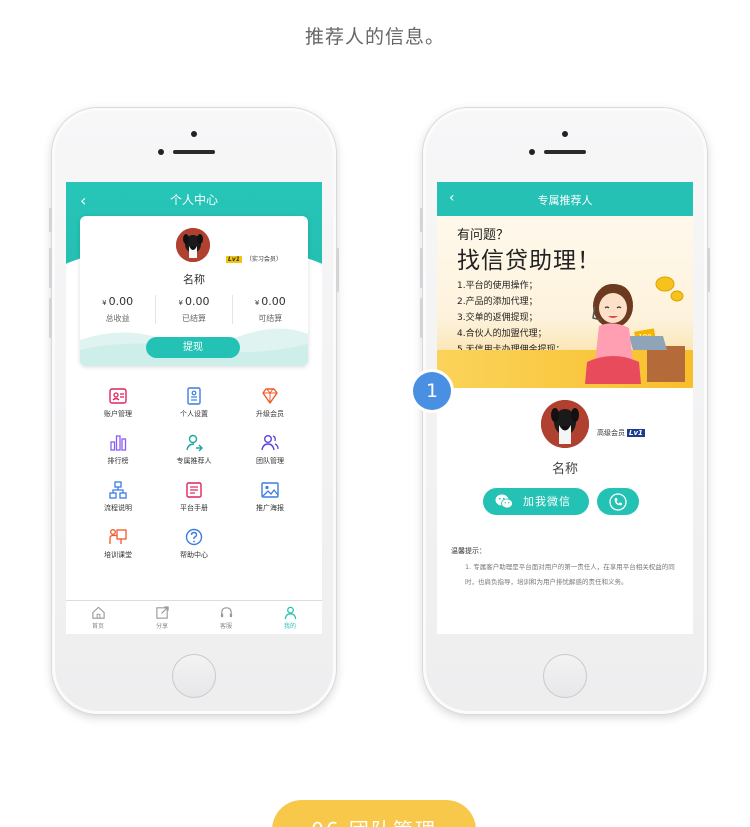 This screenshot has height=827, width=750. I want to click on tab-label: 客服, so click(225, 626).